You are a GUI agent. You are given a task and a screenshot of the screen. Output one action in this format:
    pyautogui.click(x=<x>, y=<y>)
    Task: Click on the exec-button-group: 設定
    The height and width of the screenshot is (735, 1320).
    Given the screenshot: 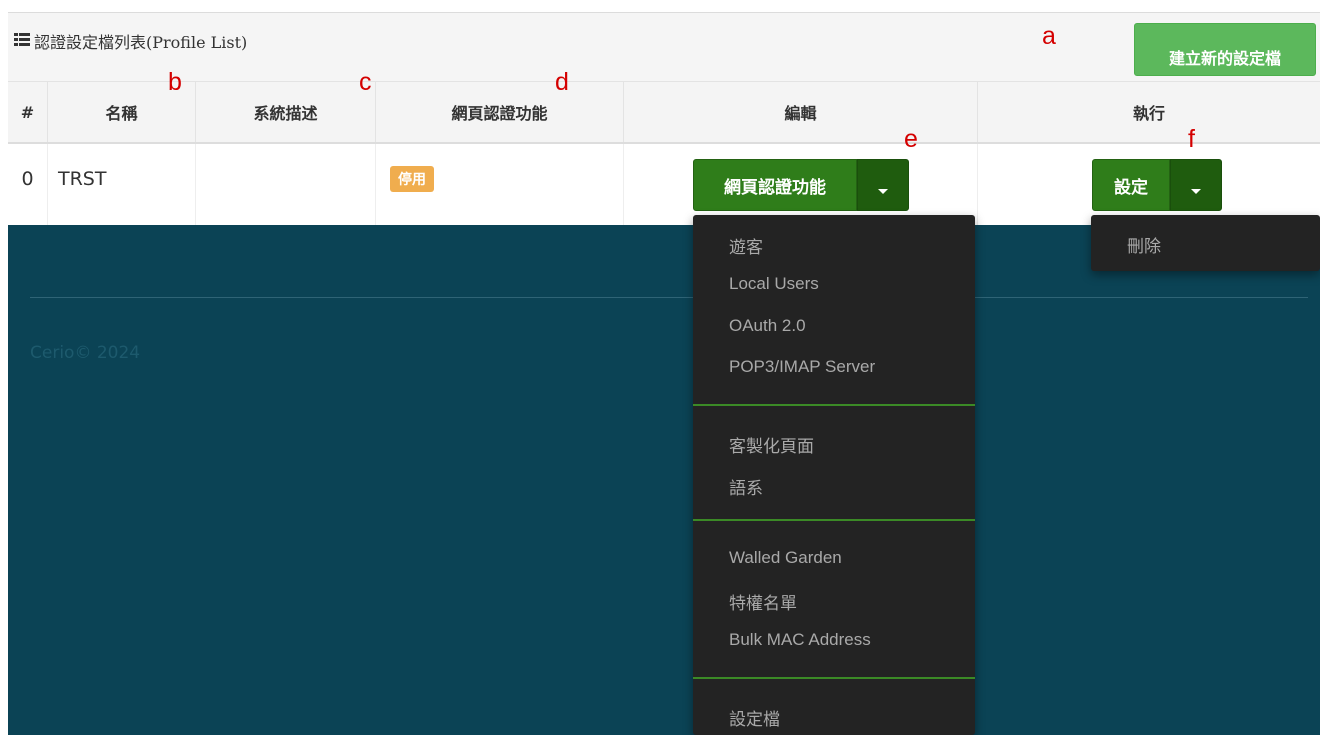 What is the action you would take?
    pyautogui.click(x=1157, y=185)
    